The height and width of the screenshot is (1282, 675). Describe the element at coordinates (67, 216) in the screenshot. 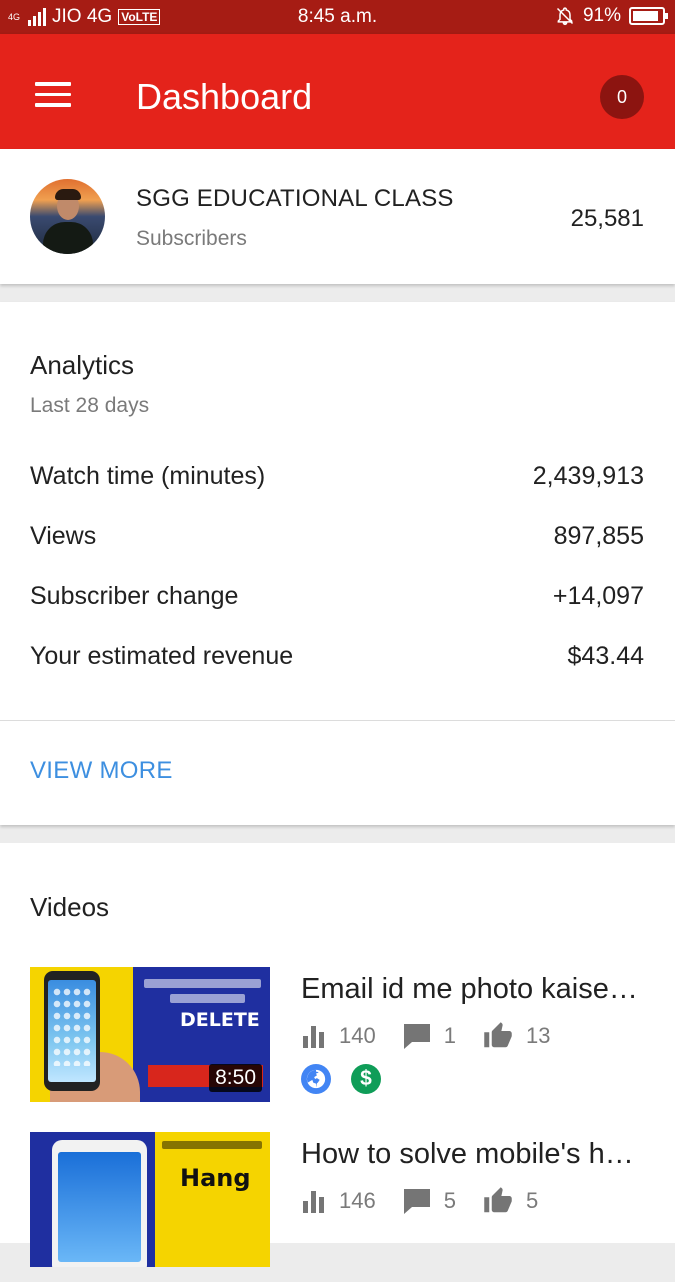

I see `channel-avatar` at that location.